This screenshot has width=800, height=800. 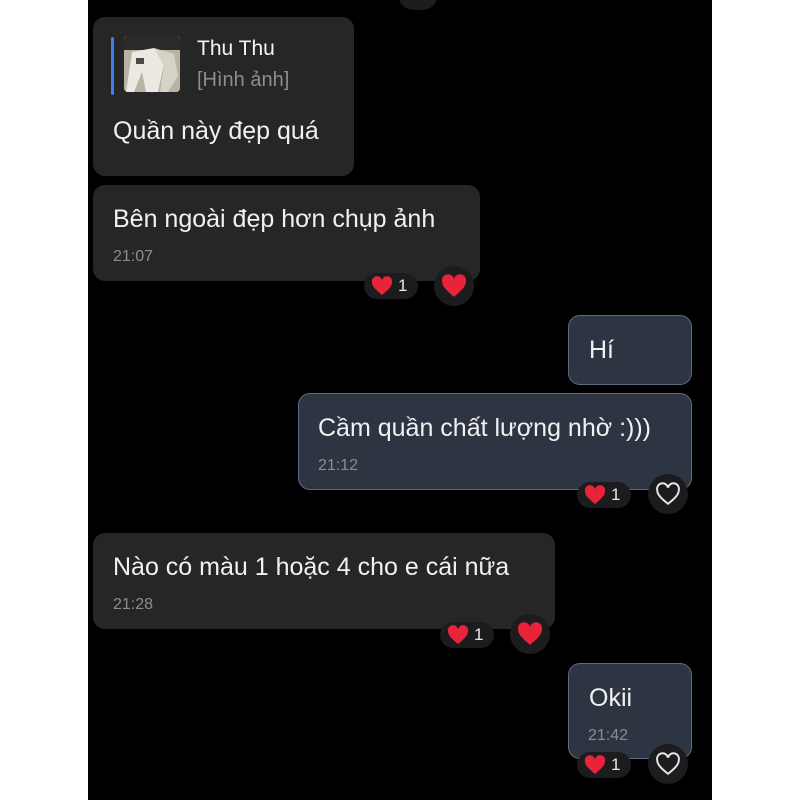 I want to click on message-bubble-outgoing: Cầm quần chất lượng nhờ :))) 21:12, so click(x=495, y=441).